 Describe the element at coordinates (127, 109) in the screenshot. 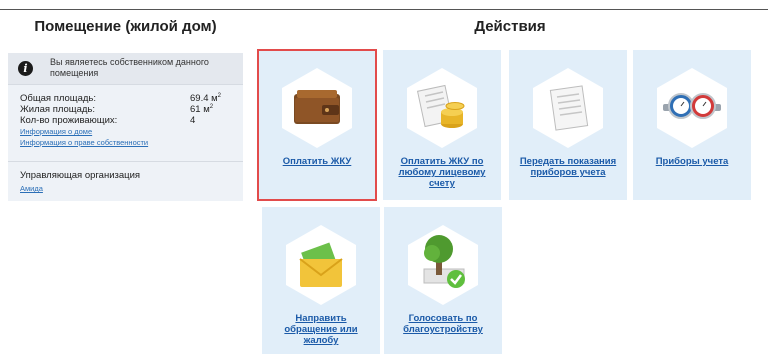

I see `living-area-row: Жилая площадь: 61 м2` at that location.